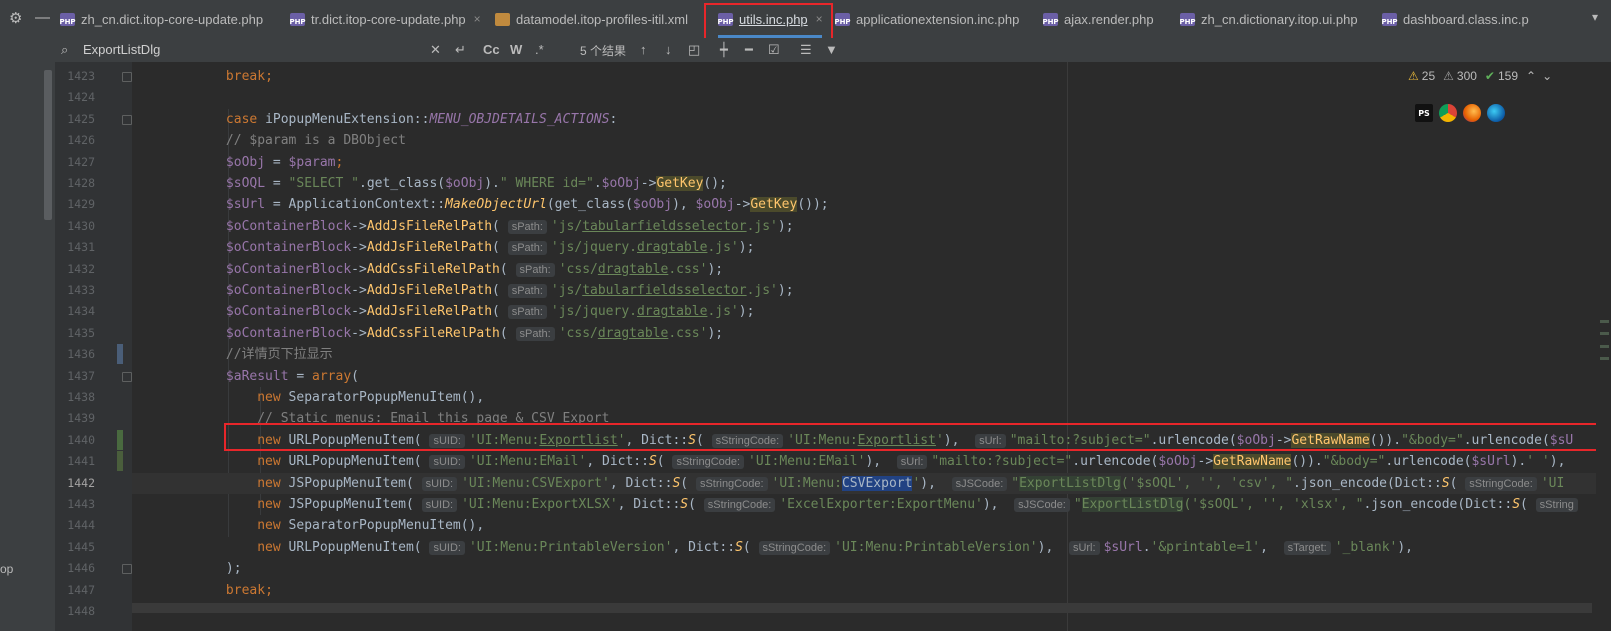  Describe the element at coordinates (1531, 76) in the screenshot. I see `chevron-up-icon: ⌃` at that location.